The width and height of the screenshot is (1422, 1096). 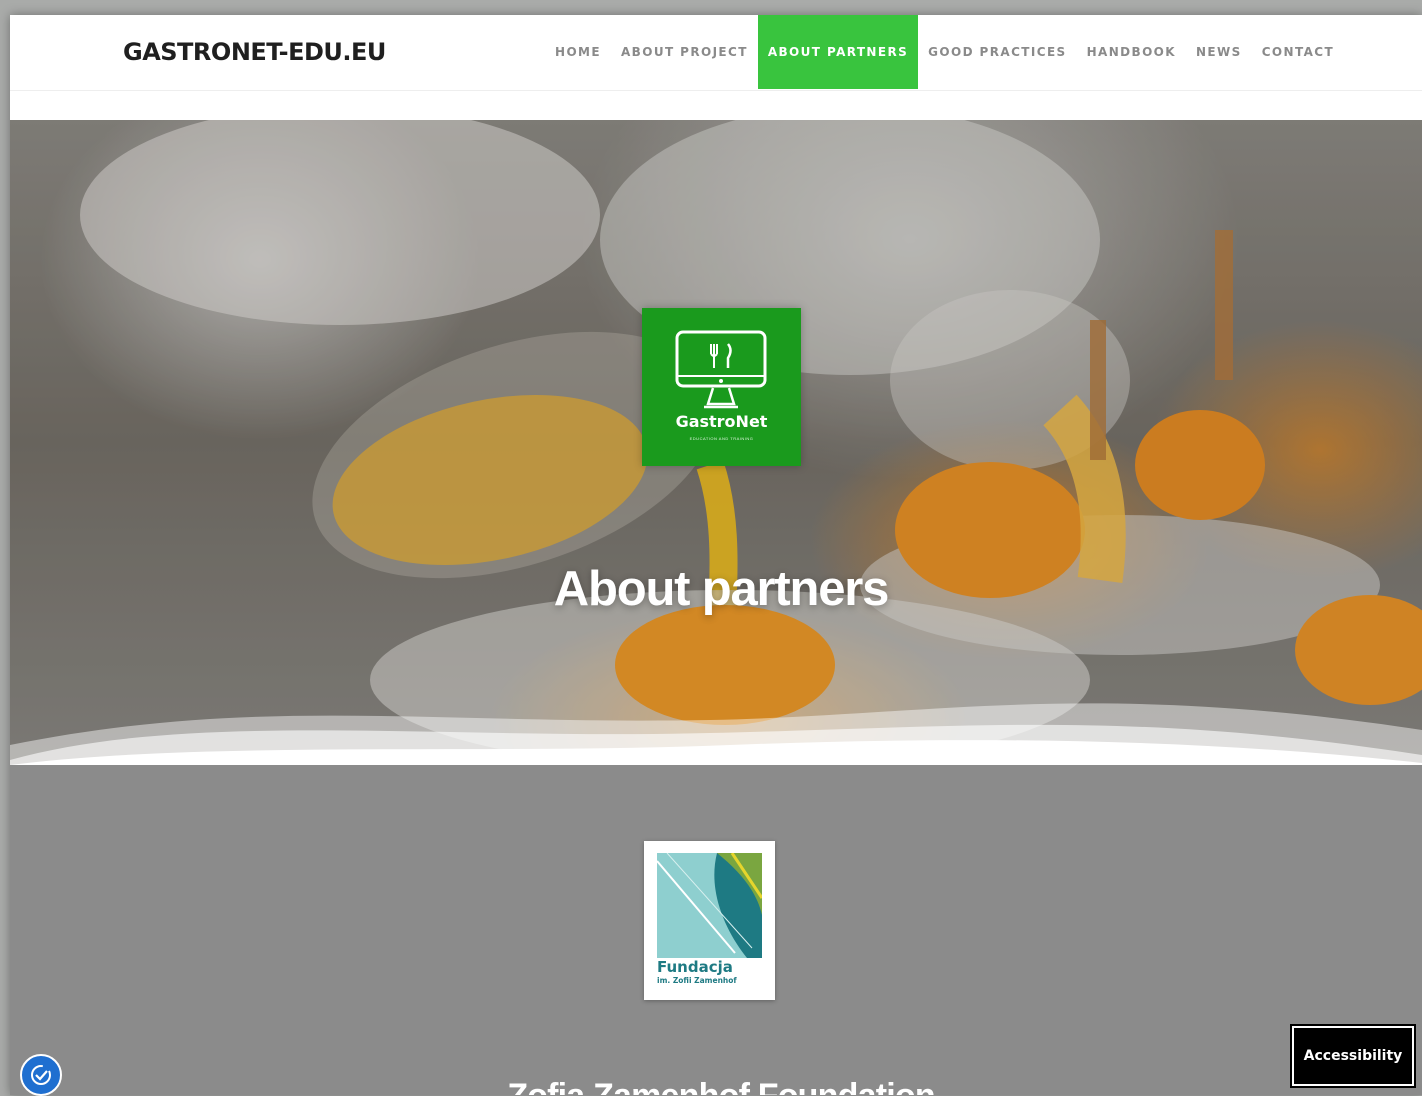 What do you see at coordinates (838, 52) in the screenshot?
I see `nav-item-about-partners: ABOUT PARTNERS` at bounding box center [838, 52].